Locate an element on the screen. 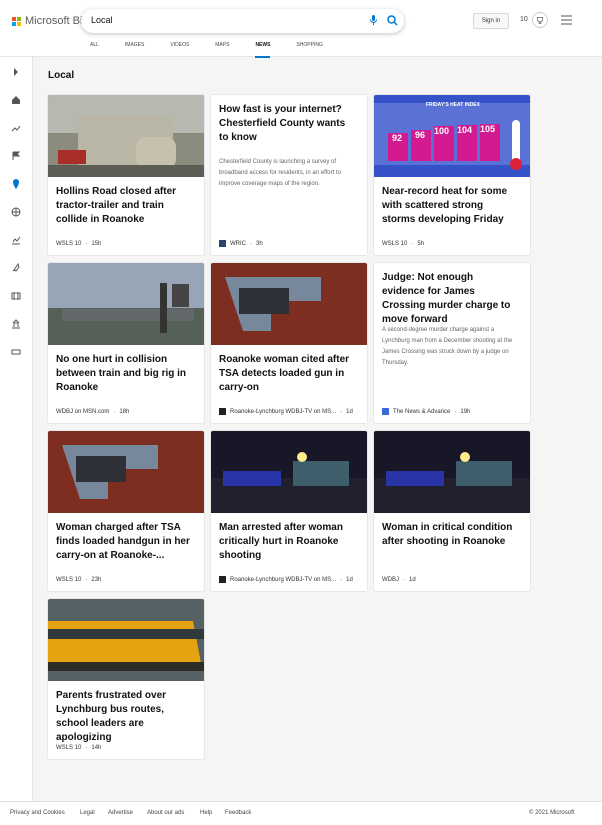 This screenshot has width=602, height=825. trending-icon is located at coordinates (16, 128).